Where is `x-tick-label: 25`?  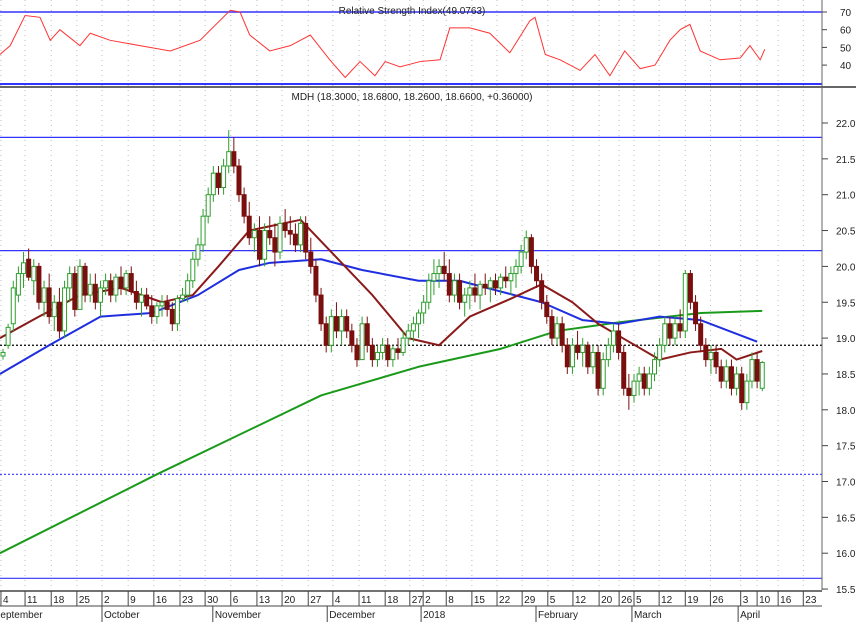 x-tick-label: 25 is located at coordinates (85, 600).